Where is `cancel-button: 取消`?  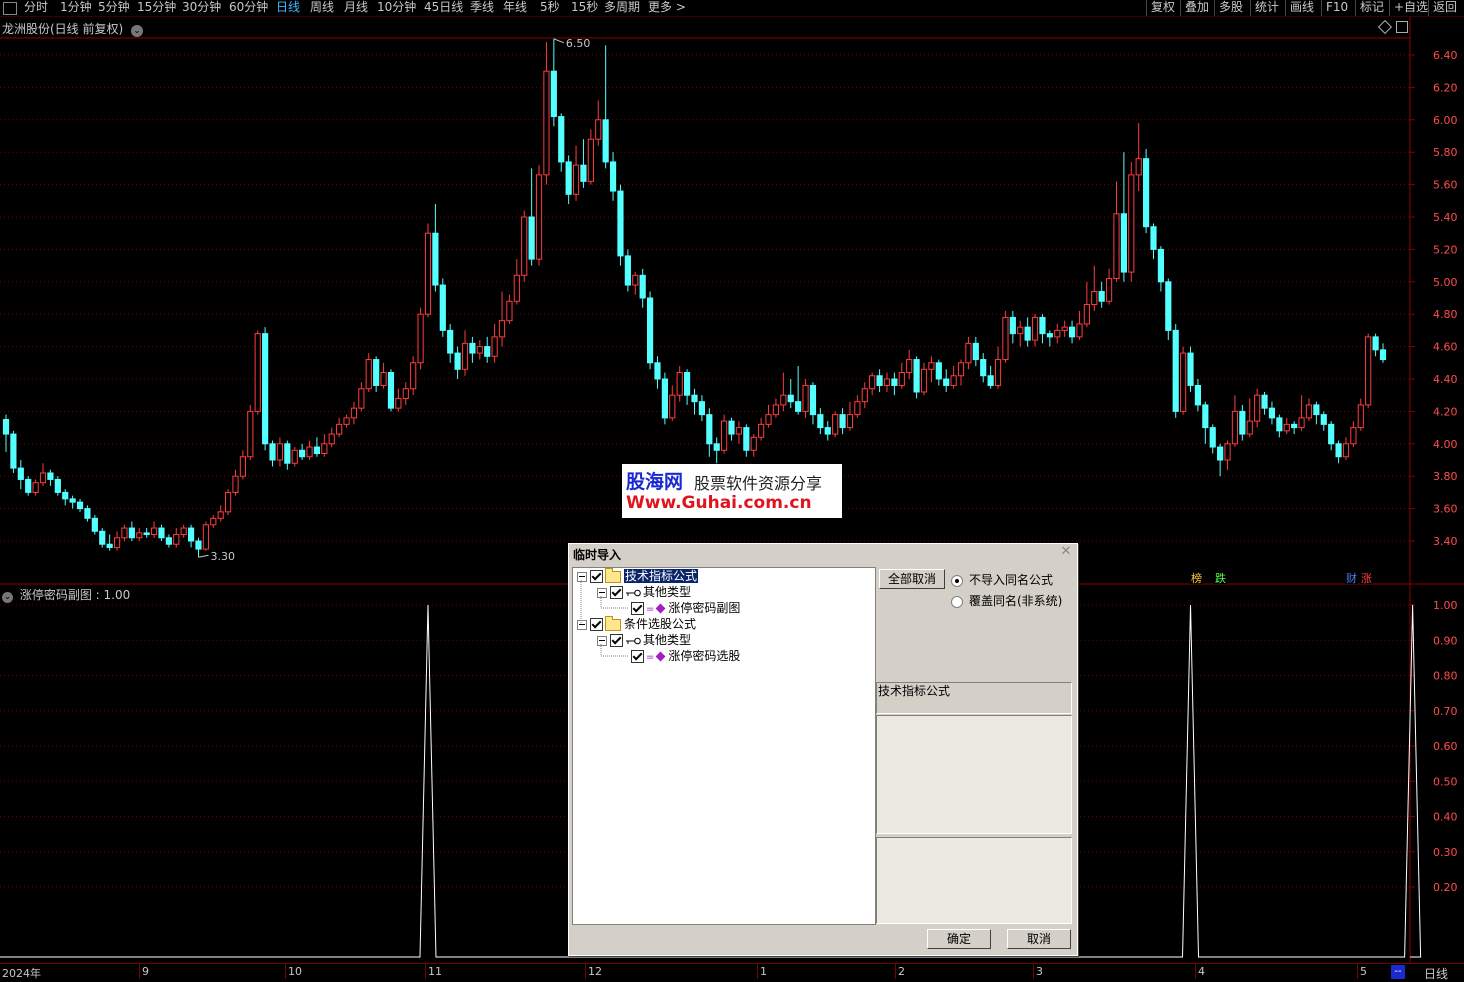 cancel-button: 取消 is located at coordinates (1039, 939).